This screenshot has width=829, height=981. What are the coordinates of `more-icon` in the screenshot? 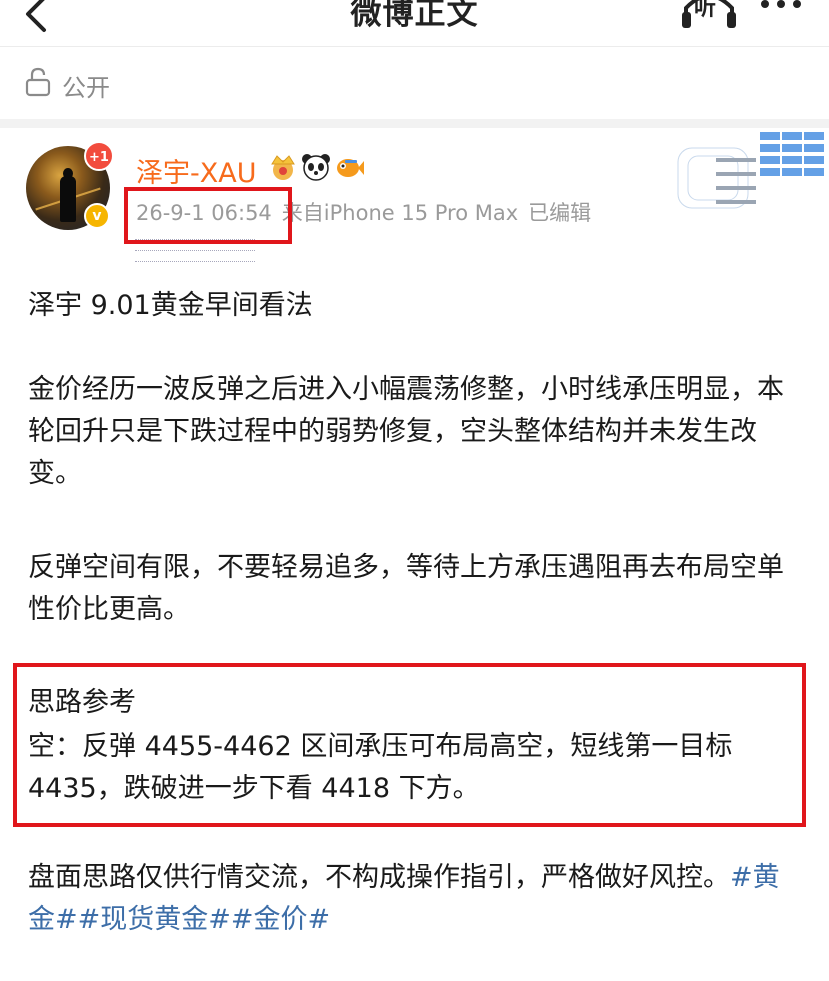 It's located at (781, 8).